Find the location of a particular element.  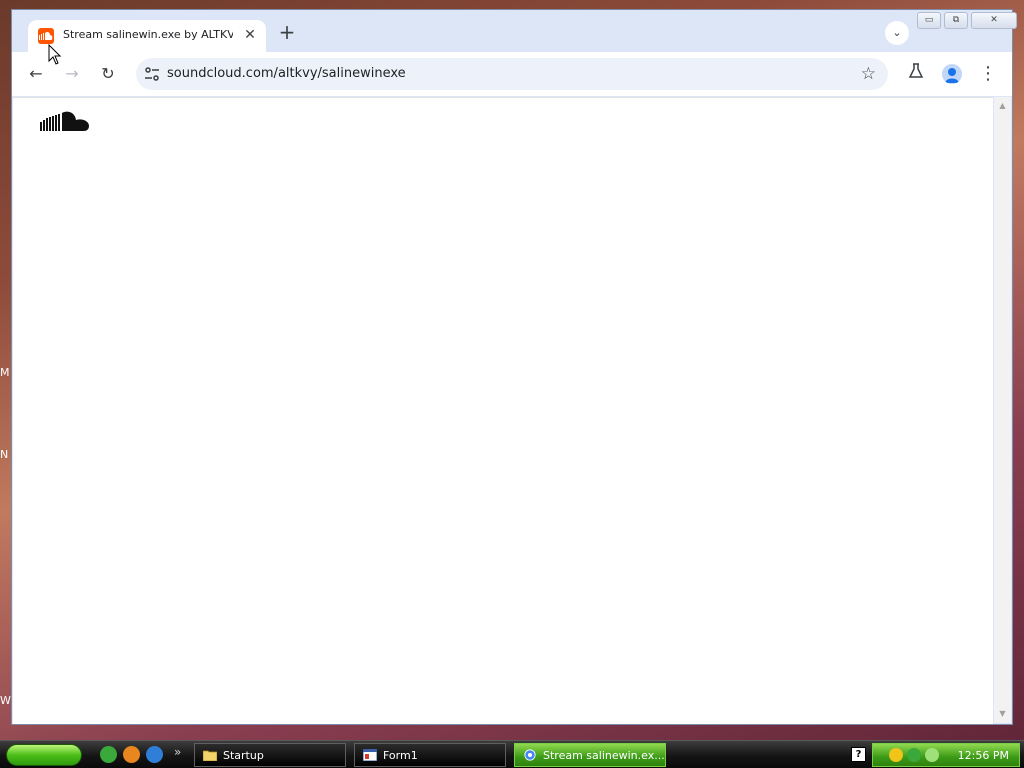

tab-title: Stream salinewin.exe by ALTKVY | is located at coordinates (148, 34).